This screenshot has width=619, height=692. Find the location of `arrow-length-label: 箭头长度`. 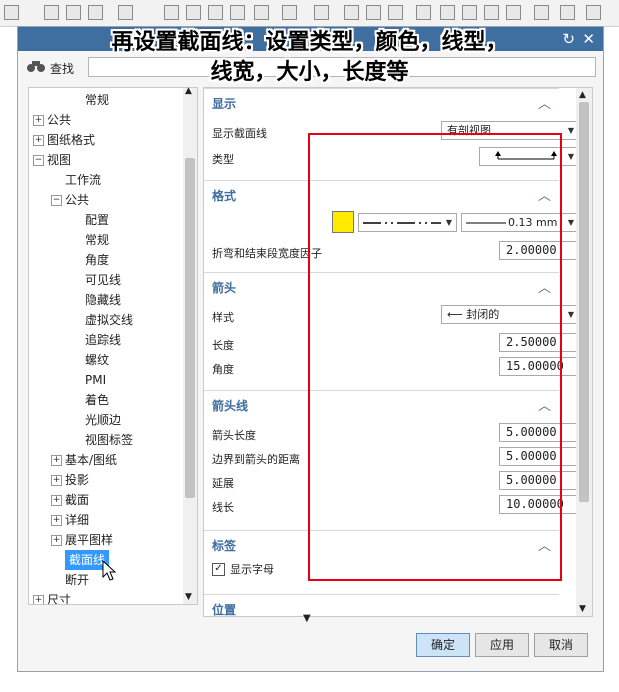

arrow-length-label: 箭头长度 is located at coordinates (234, 435).